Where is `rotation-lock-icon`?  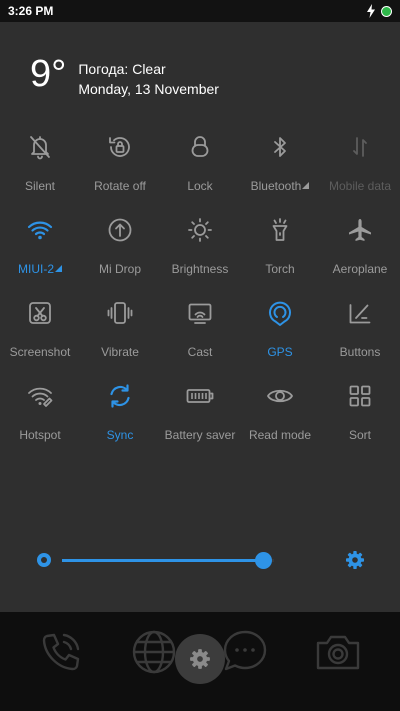
rotation-lock-icon is located at coordinates (120, 147).